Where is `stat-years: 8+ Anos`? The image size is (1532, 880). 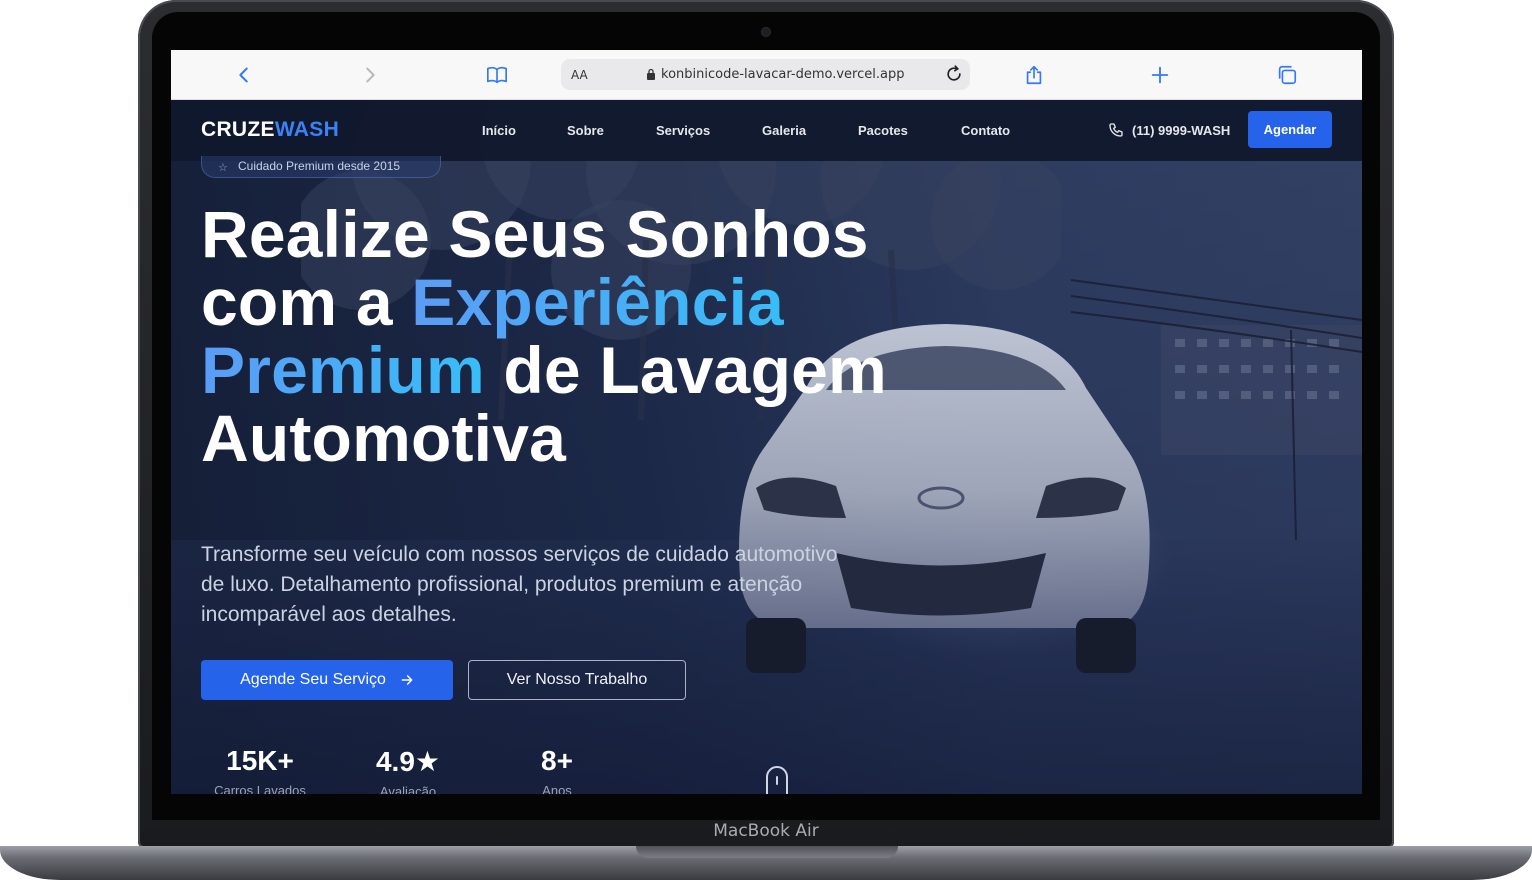 stat-years: 8+ Anos is located at coordinates (557, 769).